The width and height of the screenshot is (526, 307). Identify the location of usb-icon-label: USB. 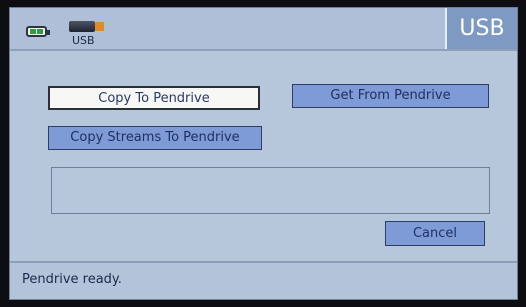
(83, 40).